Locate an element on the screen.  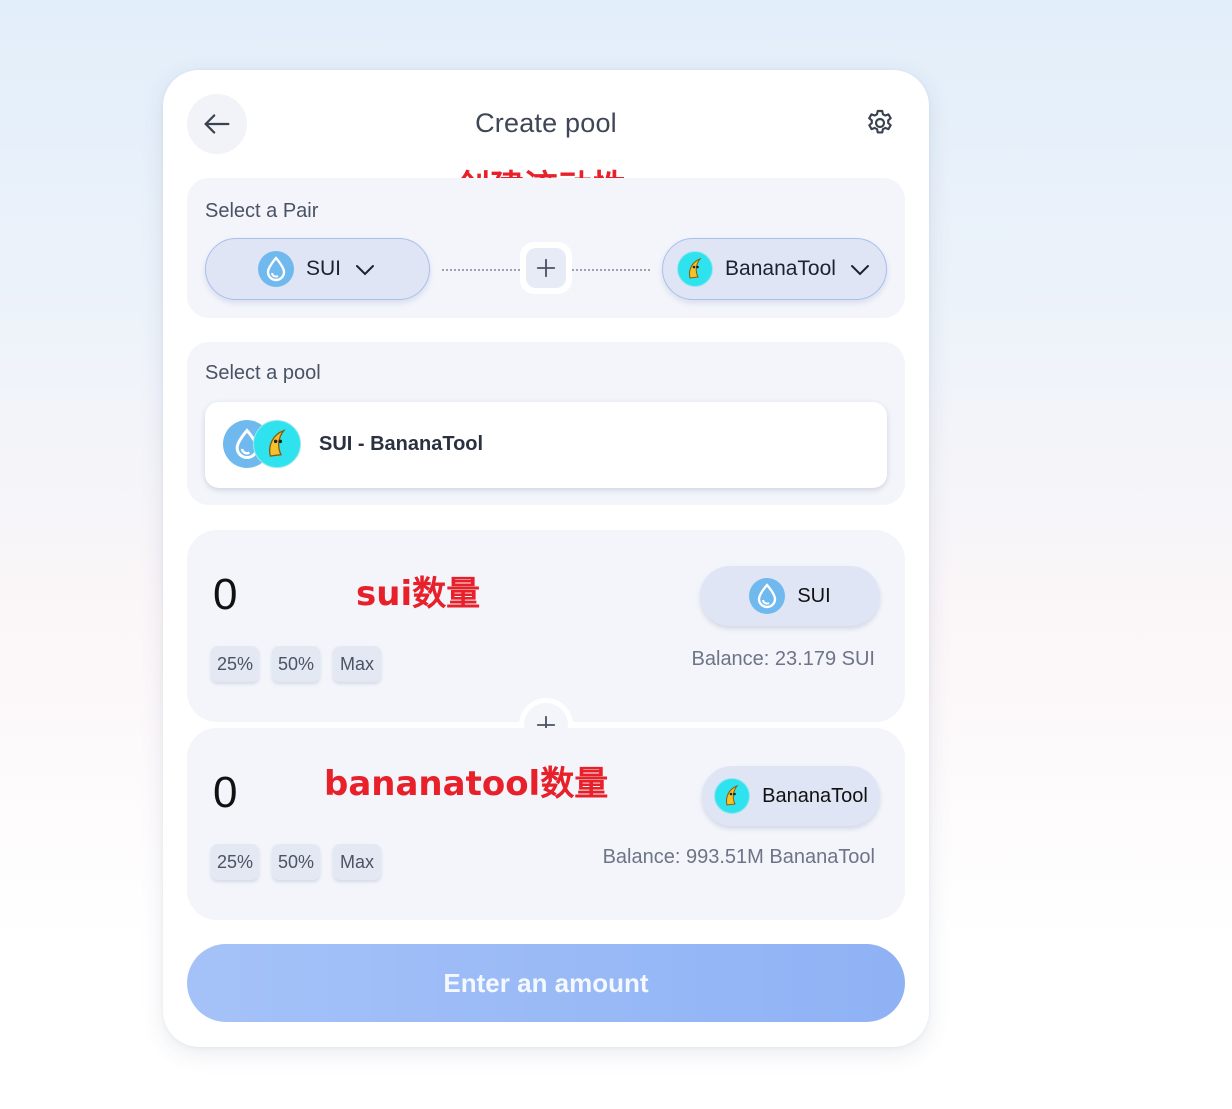
settings-button is located at coordinates (880, 123).